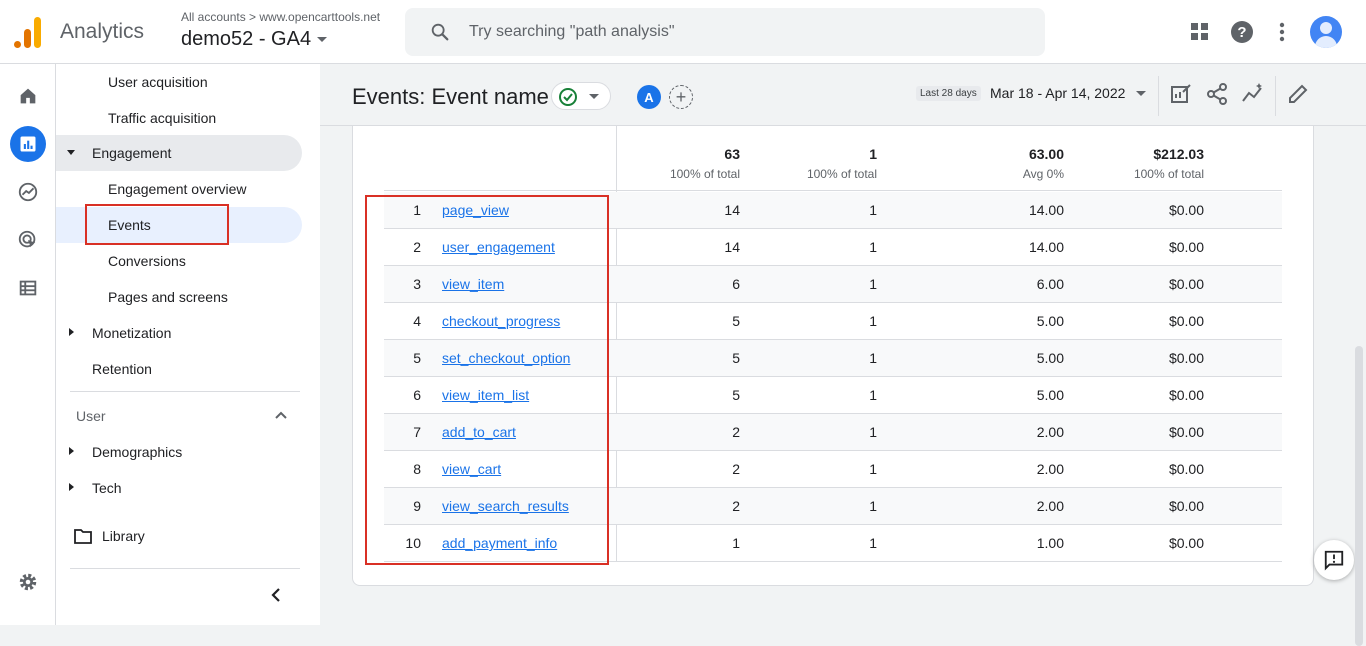 The width and height of the screenshot is (1366, 646). Describe the element at coordinates (28, 192) in the screenshot. I see `explore-icon` at that location.